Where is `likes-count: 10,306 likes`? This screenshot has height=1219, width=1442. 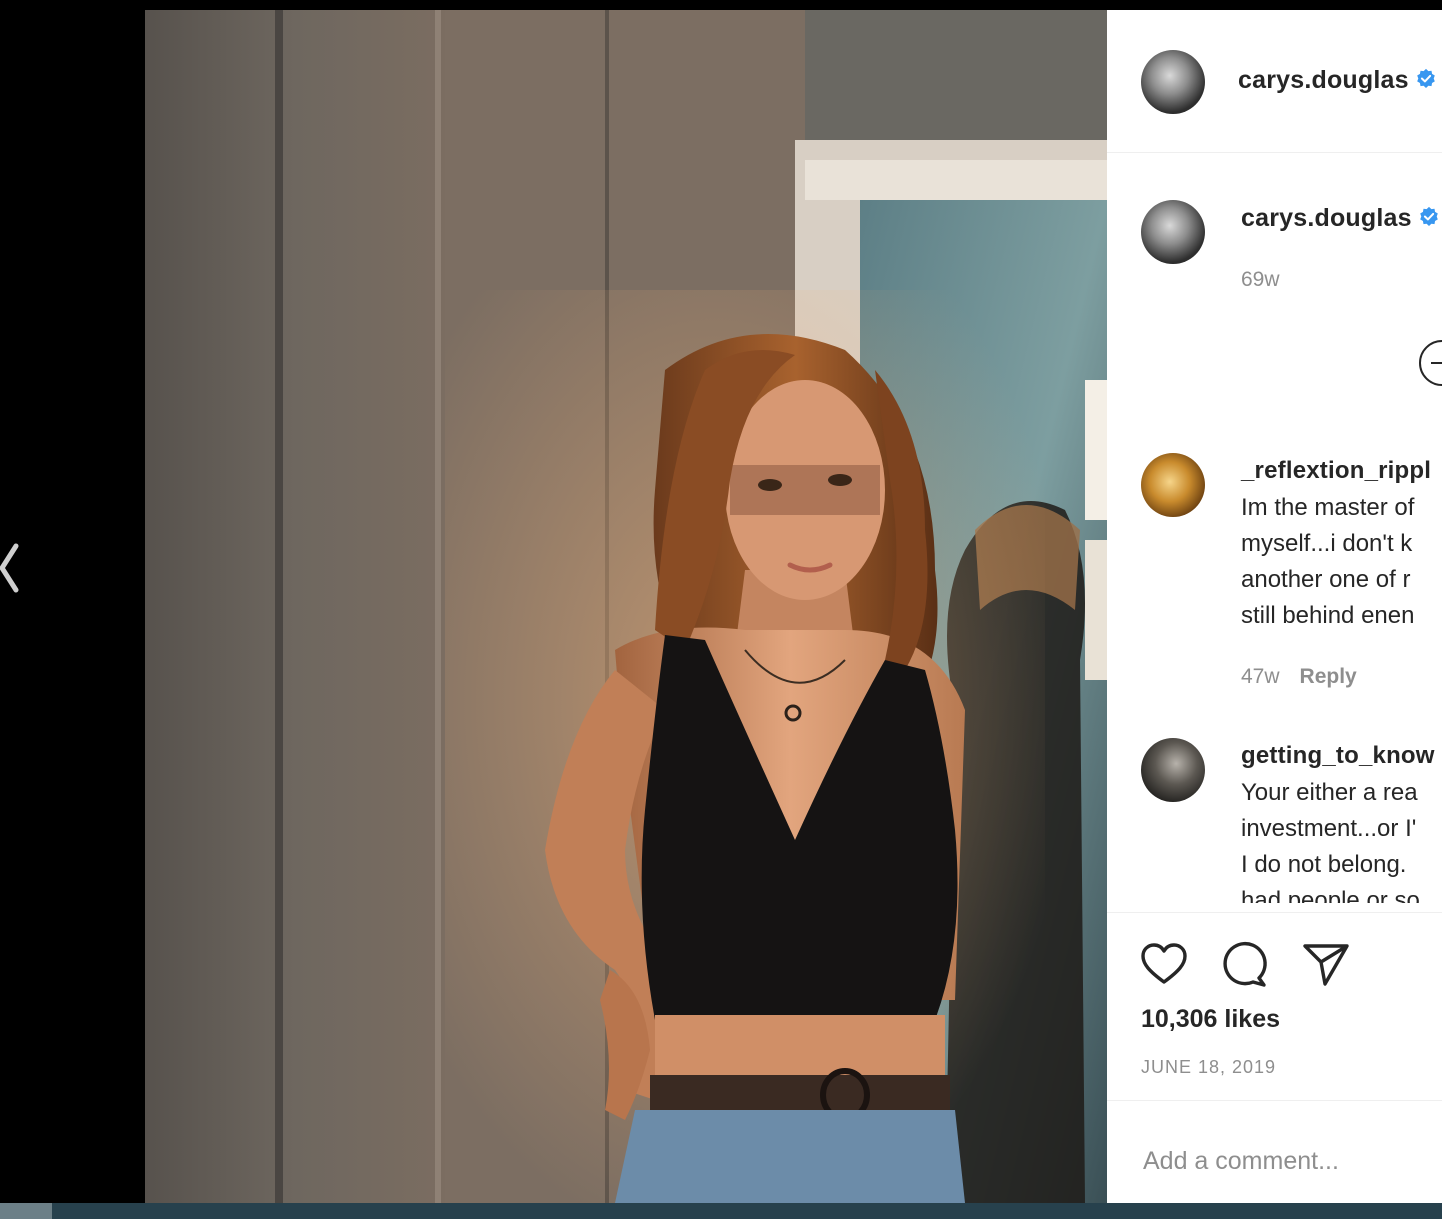 likes-count: 10,306 likes is located at coordinates (1210, 1019).